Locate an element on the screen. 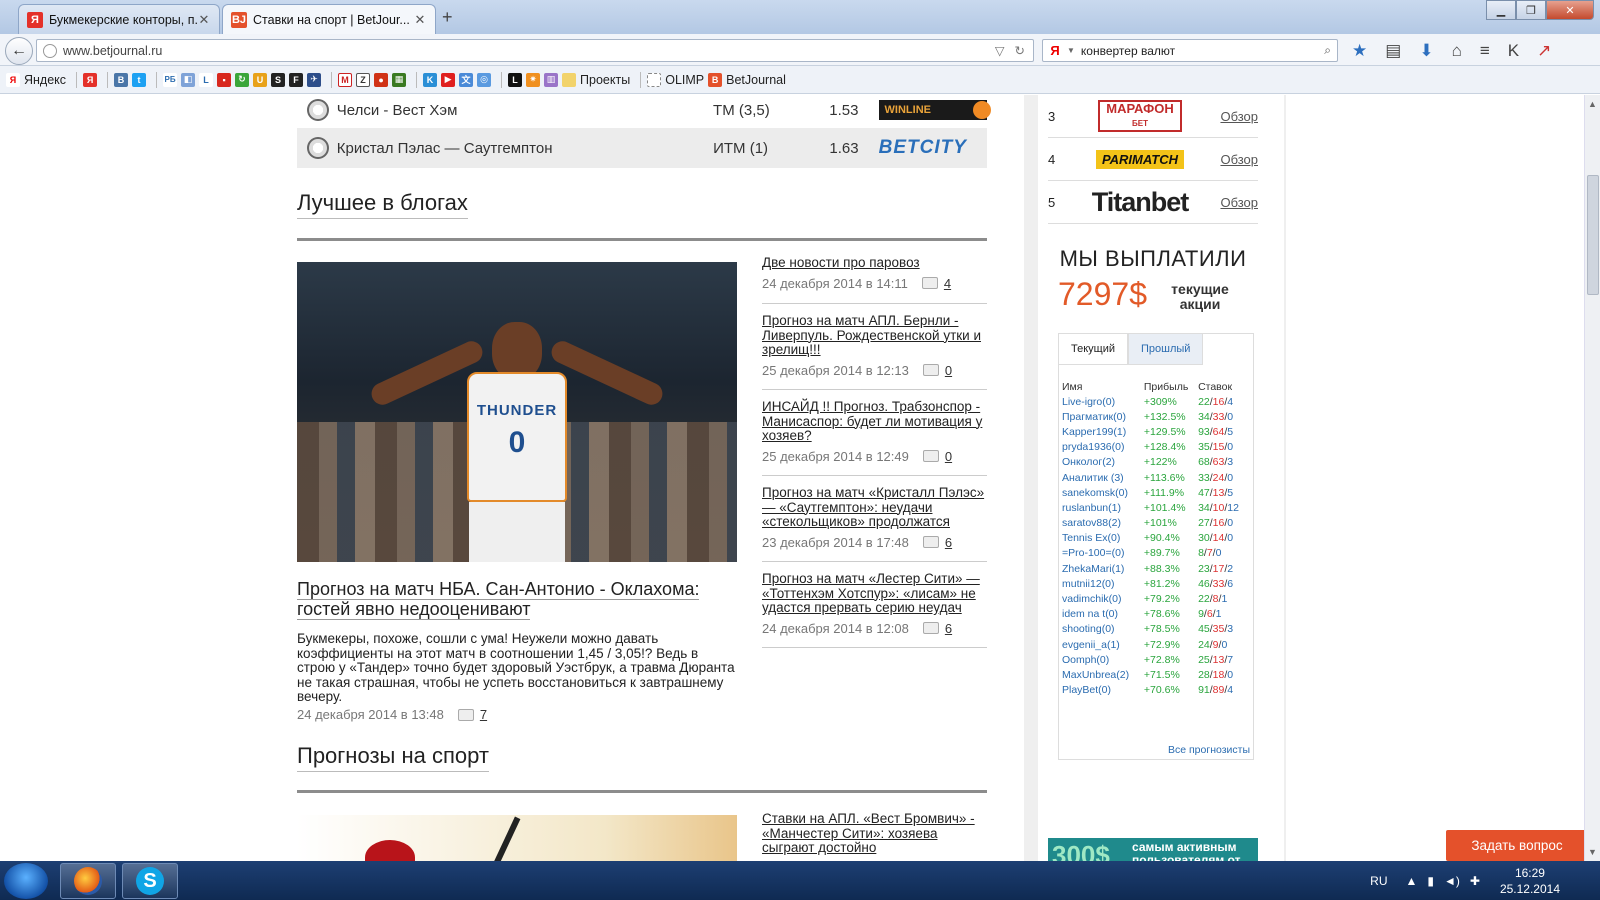 The image size is (1600, 900). search-engine-dropdown-icon: ▼ is located at coordinates (1071, 50).